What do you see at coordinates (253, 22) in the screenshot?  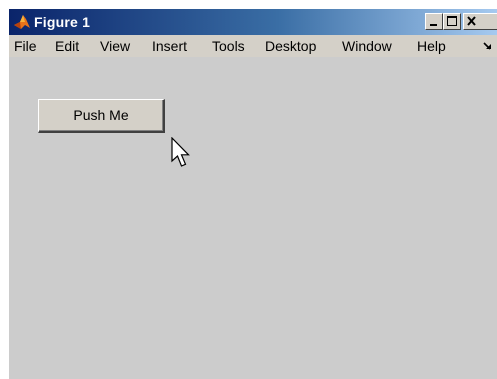 I see `title-bar: Figure 1` at bounding box center [253, 22].